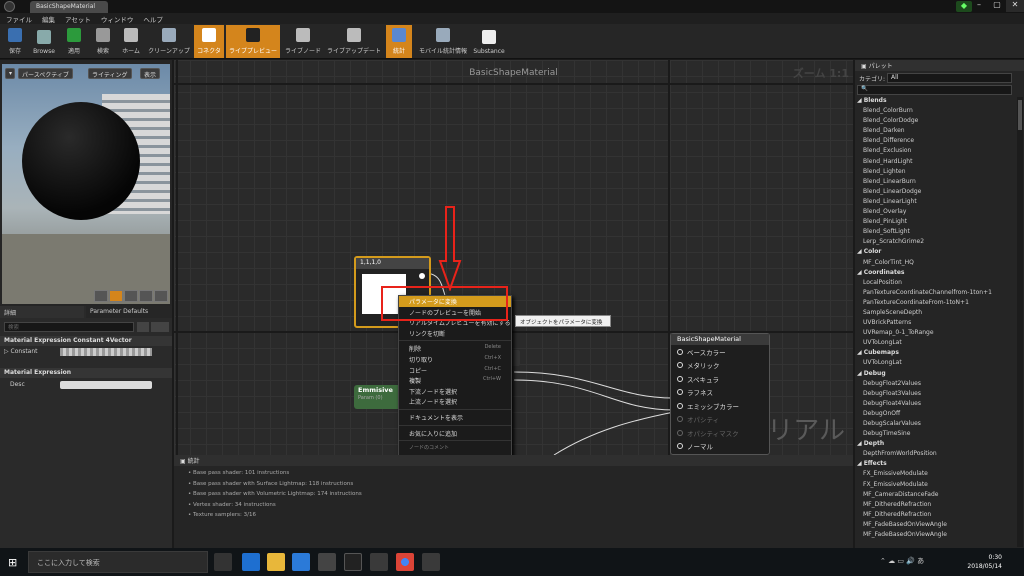 This screenshot has width=1024, height=576. Describe the element at coordinates (936, 223) in the screenshot. I see `palette-item: Blend_PinLight` at that location.